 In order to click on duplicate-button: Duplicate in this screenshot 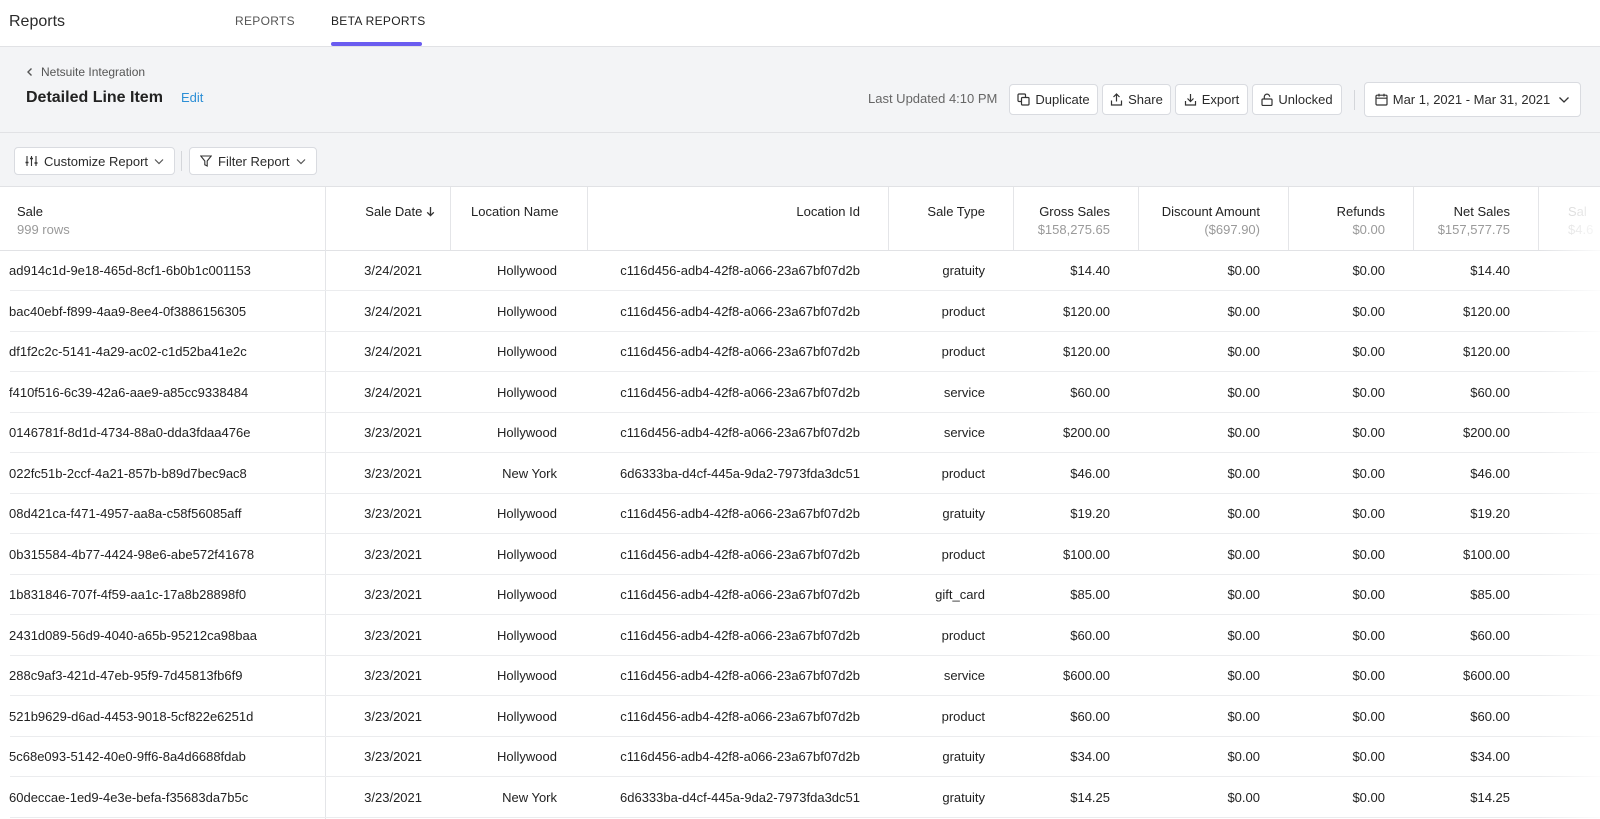, I will do `click(1053, 99)`.